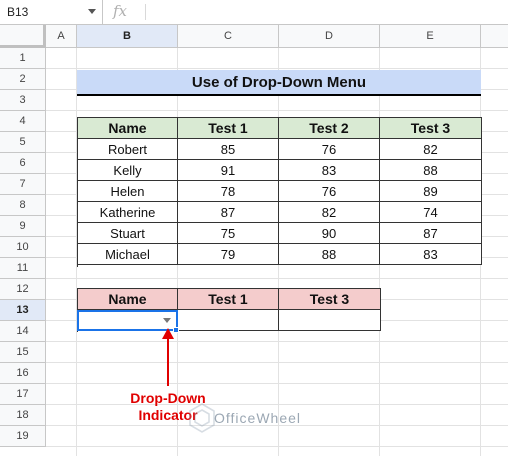  Describe the element at coordinates (228, 36) in the screenshot. I see `column-header-c: C` at that location.